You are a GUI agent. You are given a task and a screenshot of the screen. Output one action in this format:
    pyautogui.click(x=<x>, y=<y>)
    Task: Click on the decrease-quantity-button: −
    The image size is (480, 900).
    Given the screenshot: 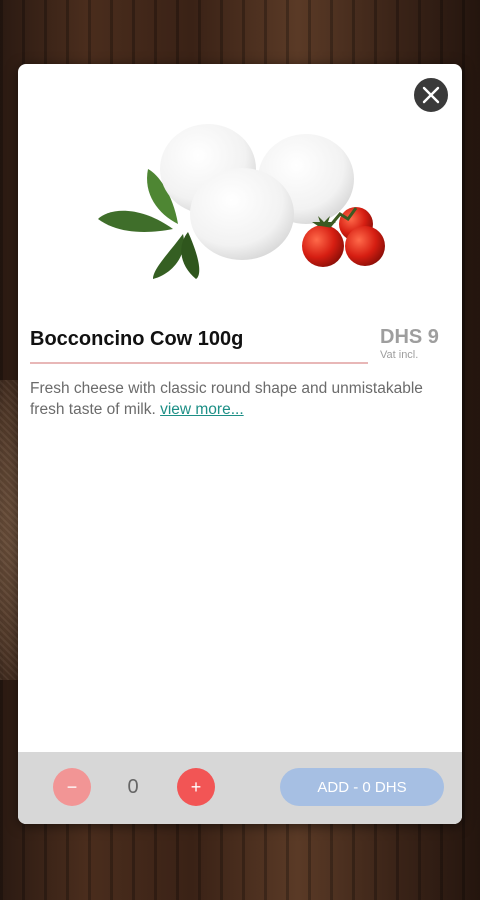 What is the action you would take?
    pyautogui.click(x=72, y=787)
    